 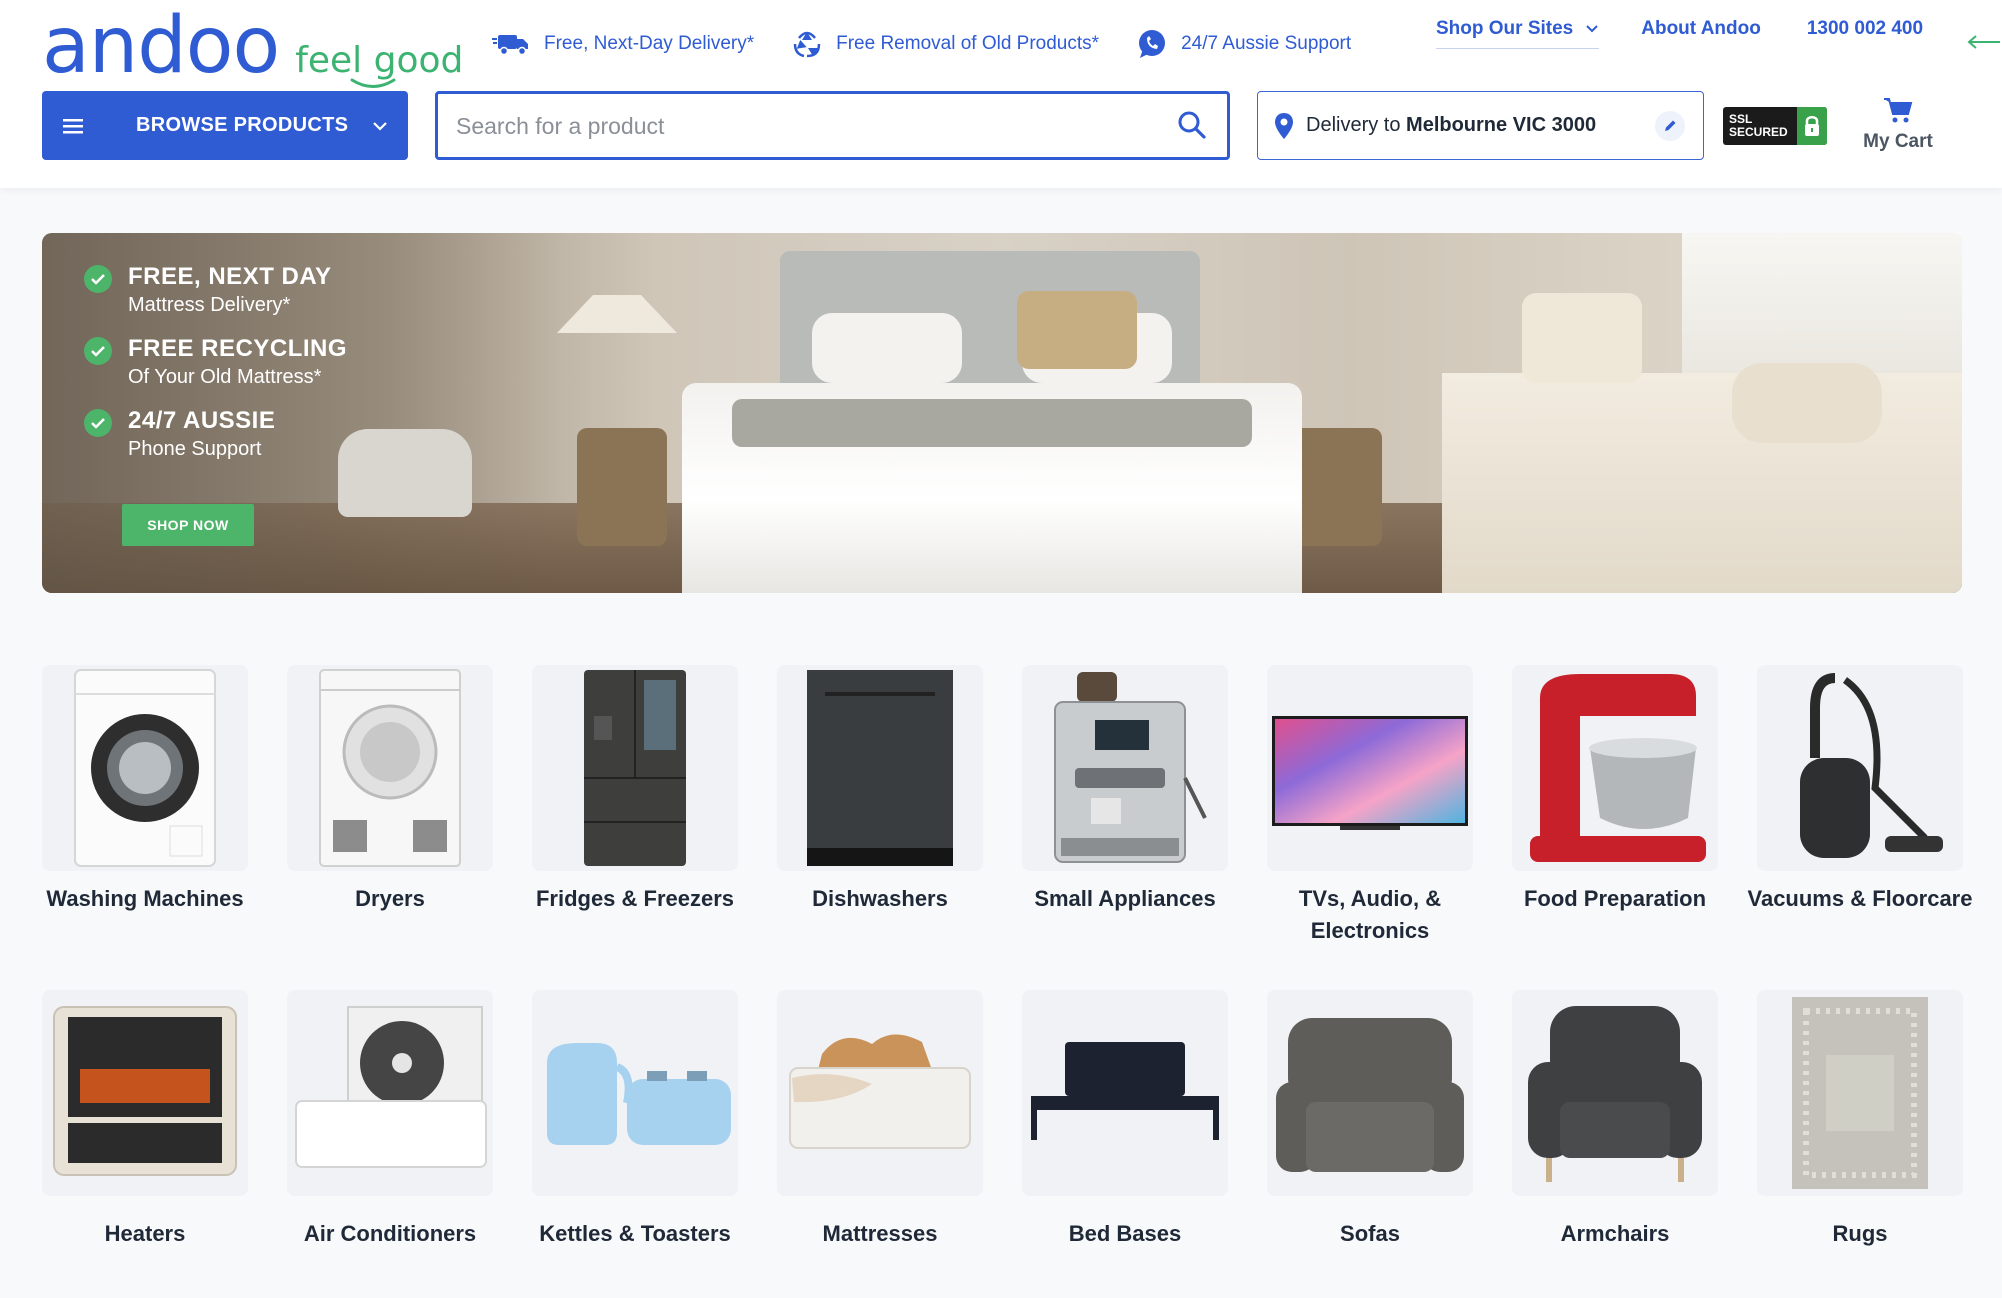 I want to click on category-card: Mattresses, so click(x=880, y=1140).